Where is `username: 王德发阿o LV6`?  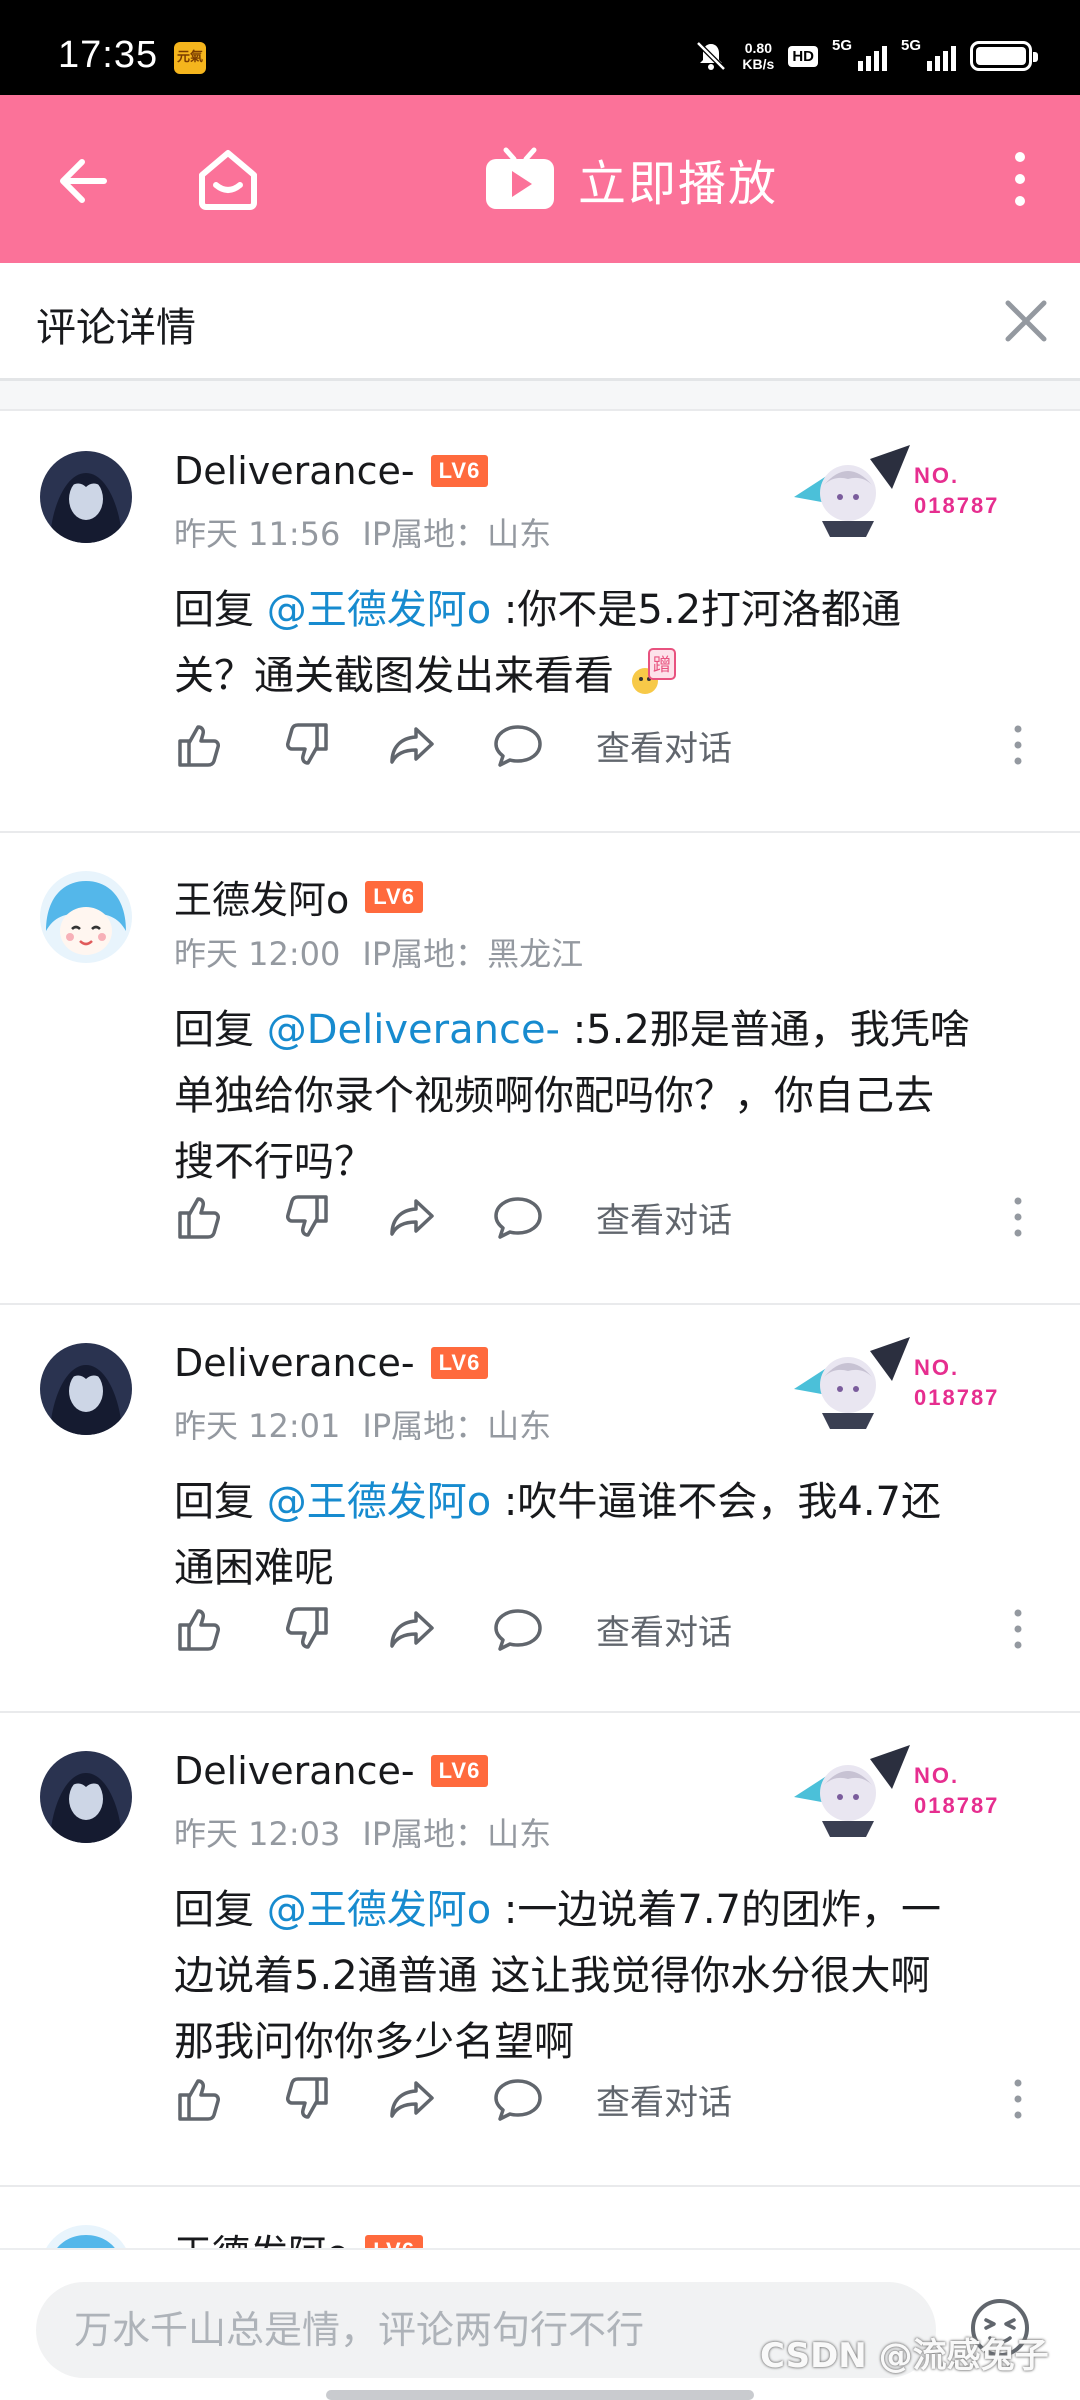 username: 王德发阿o LV6 is located at coordinates (298, 896).